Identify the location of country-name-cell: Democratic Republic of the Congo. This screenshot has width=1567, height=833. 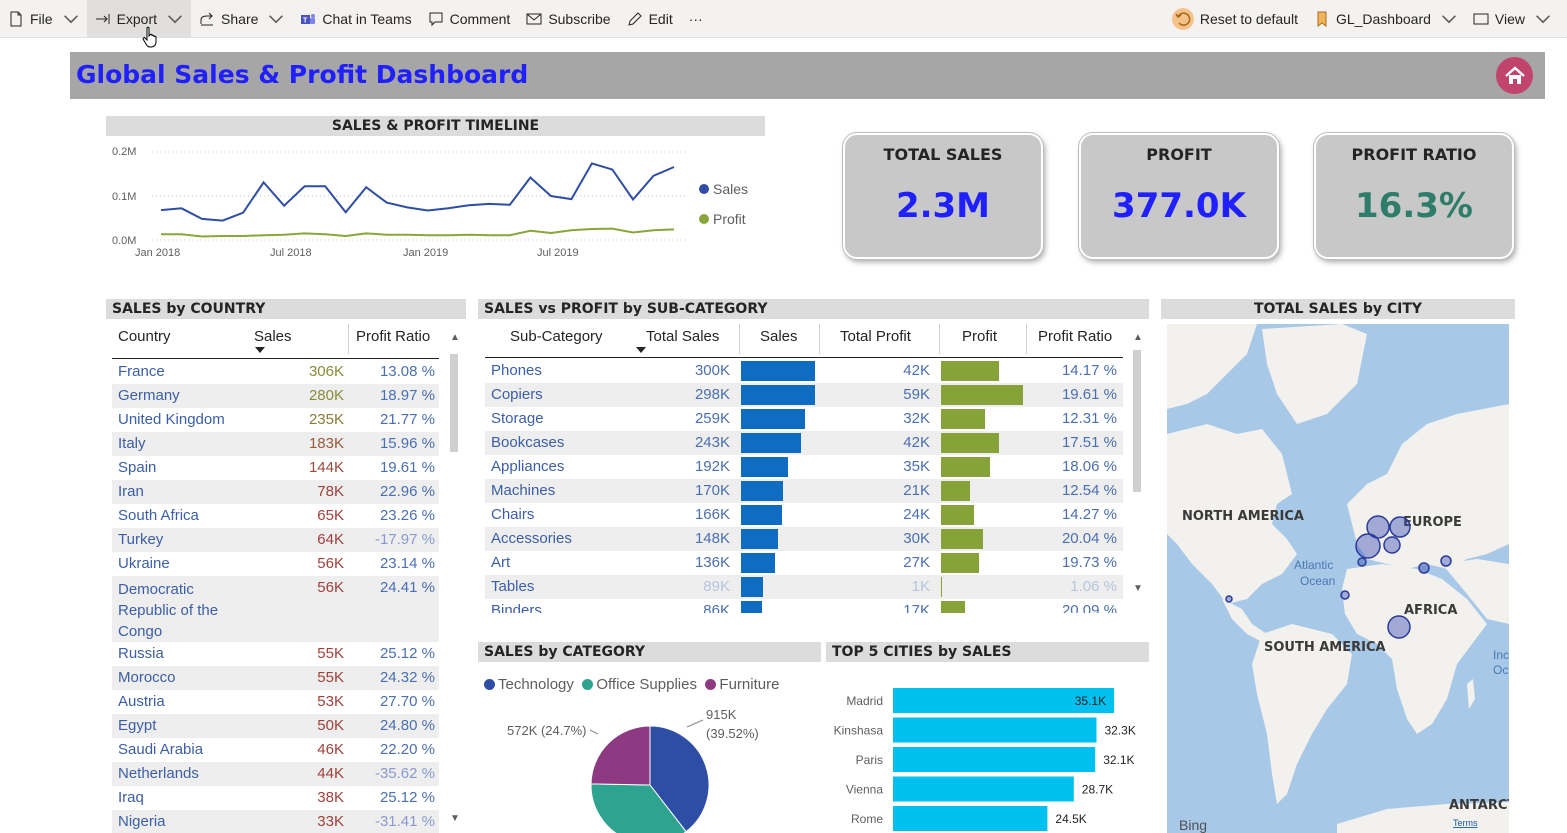
(168, 610).